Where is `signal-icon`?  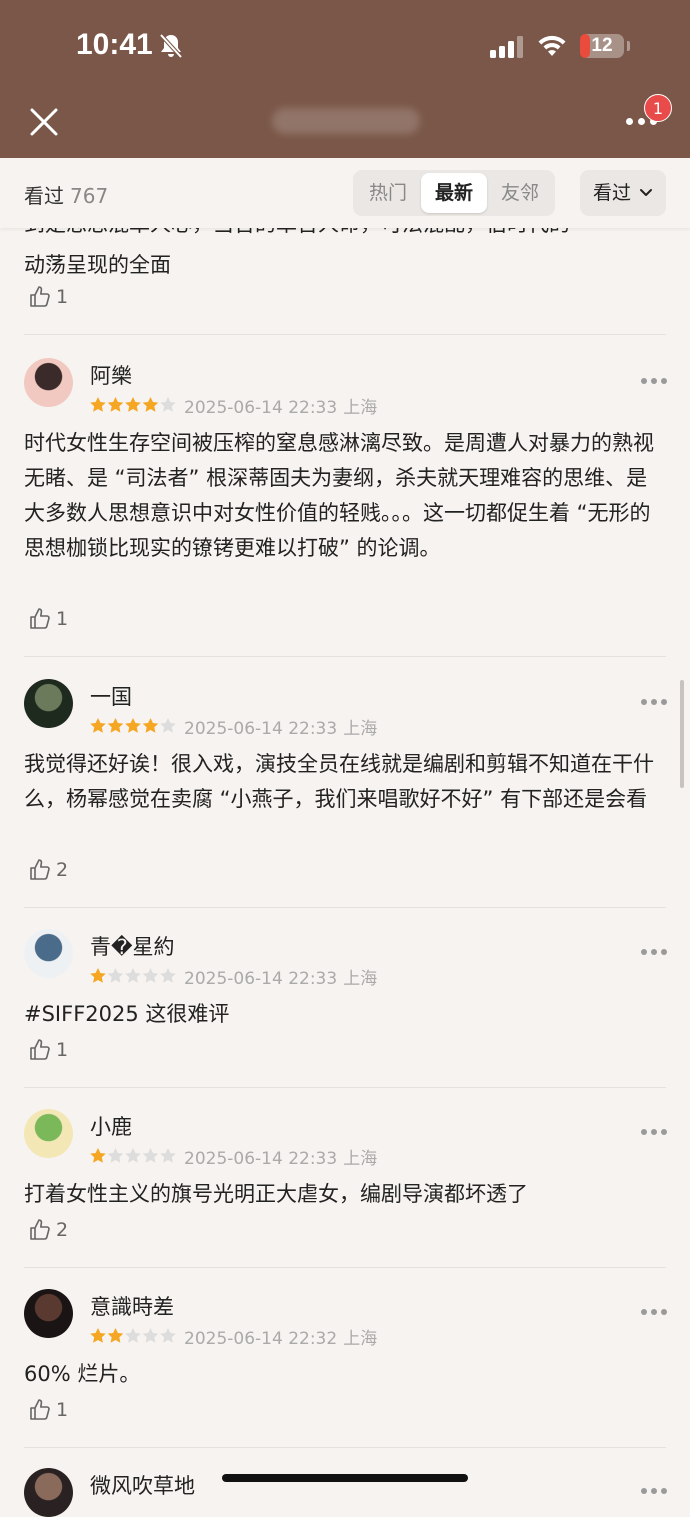
signal-icon is located at coordinates (506, 47).